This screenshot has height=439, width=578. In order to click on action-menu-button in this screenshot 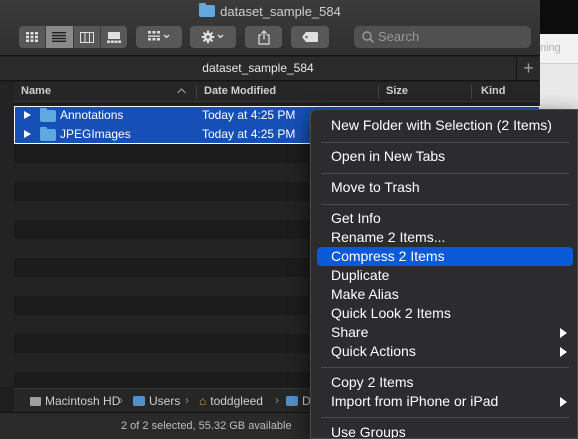, I will do `click(213, 37)`.